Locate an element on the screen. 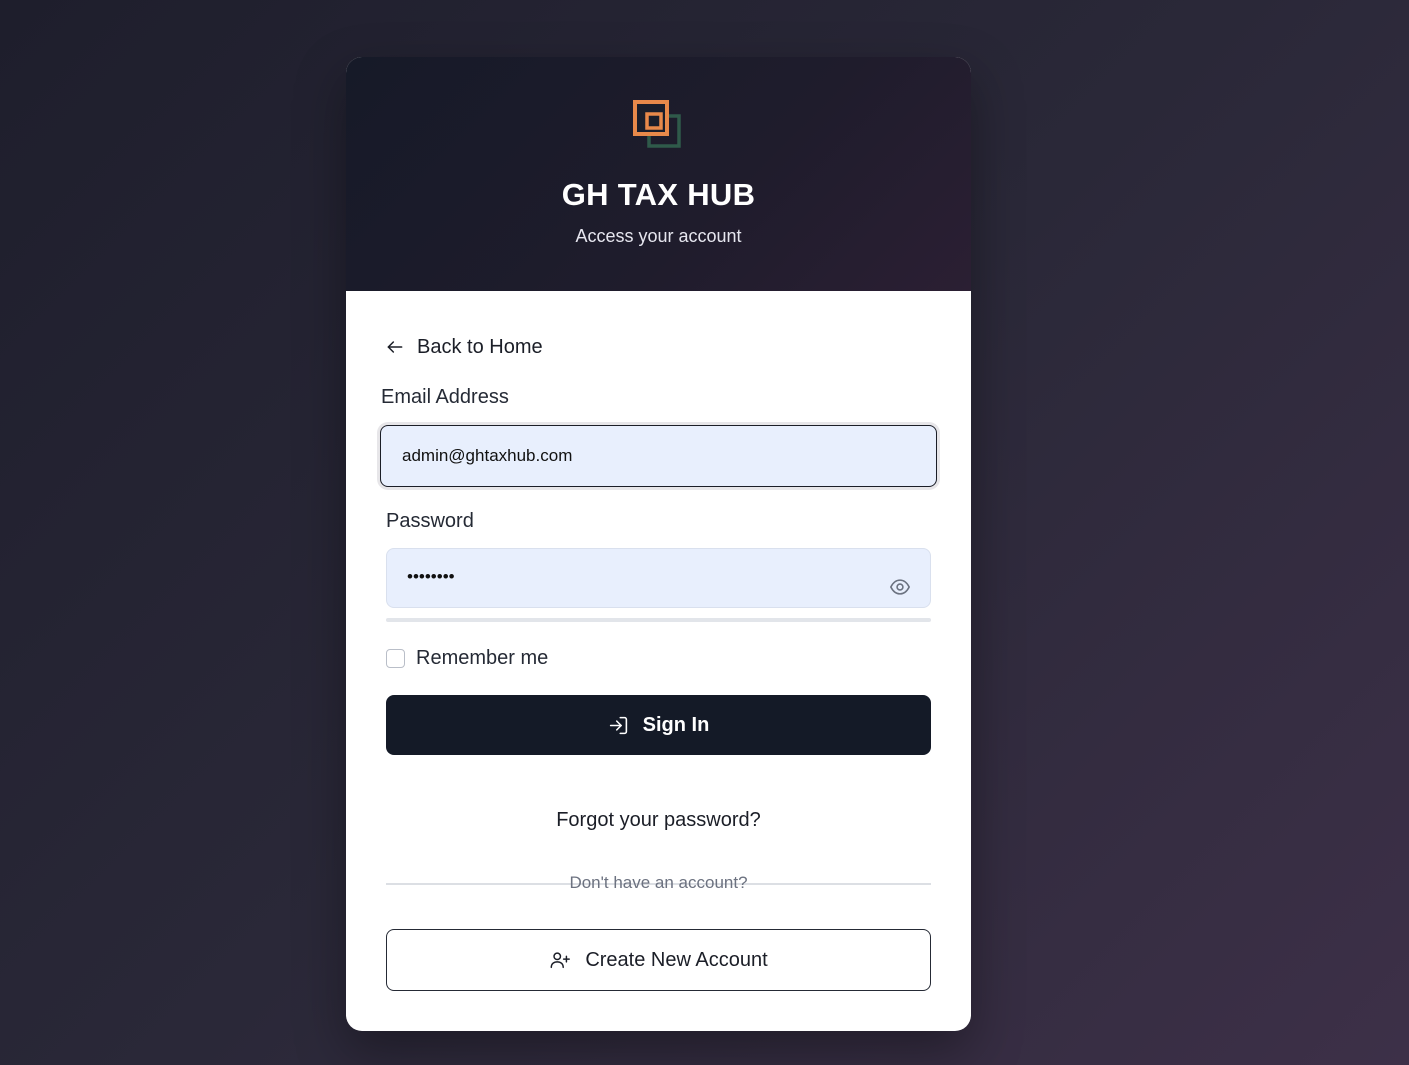  logo-icon is located at coordinates (657, 124).